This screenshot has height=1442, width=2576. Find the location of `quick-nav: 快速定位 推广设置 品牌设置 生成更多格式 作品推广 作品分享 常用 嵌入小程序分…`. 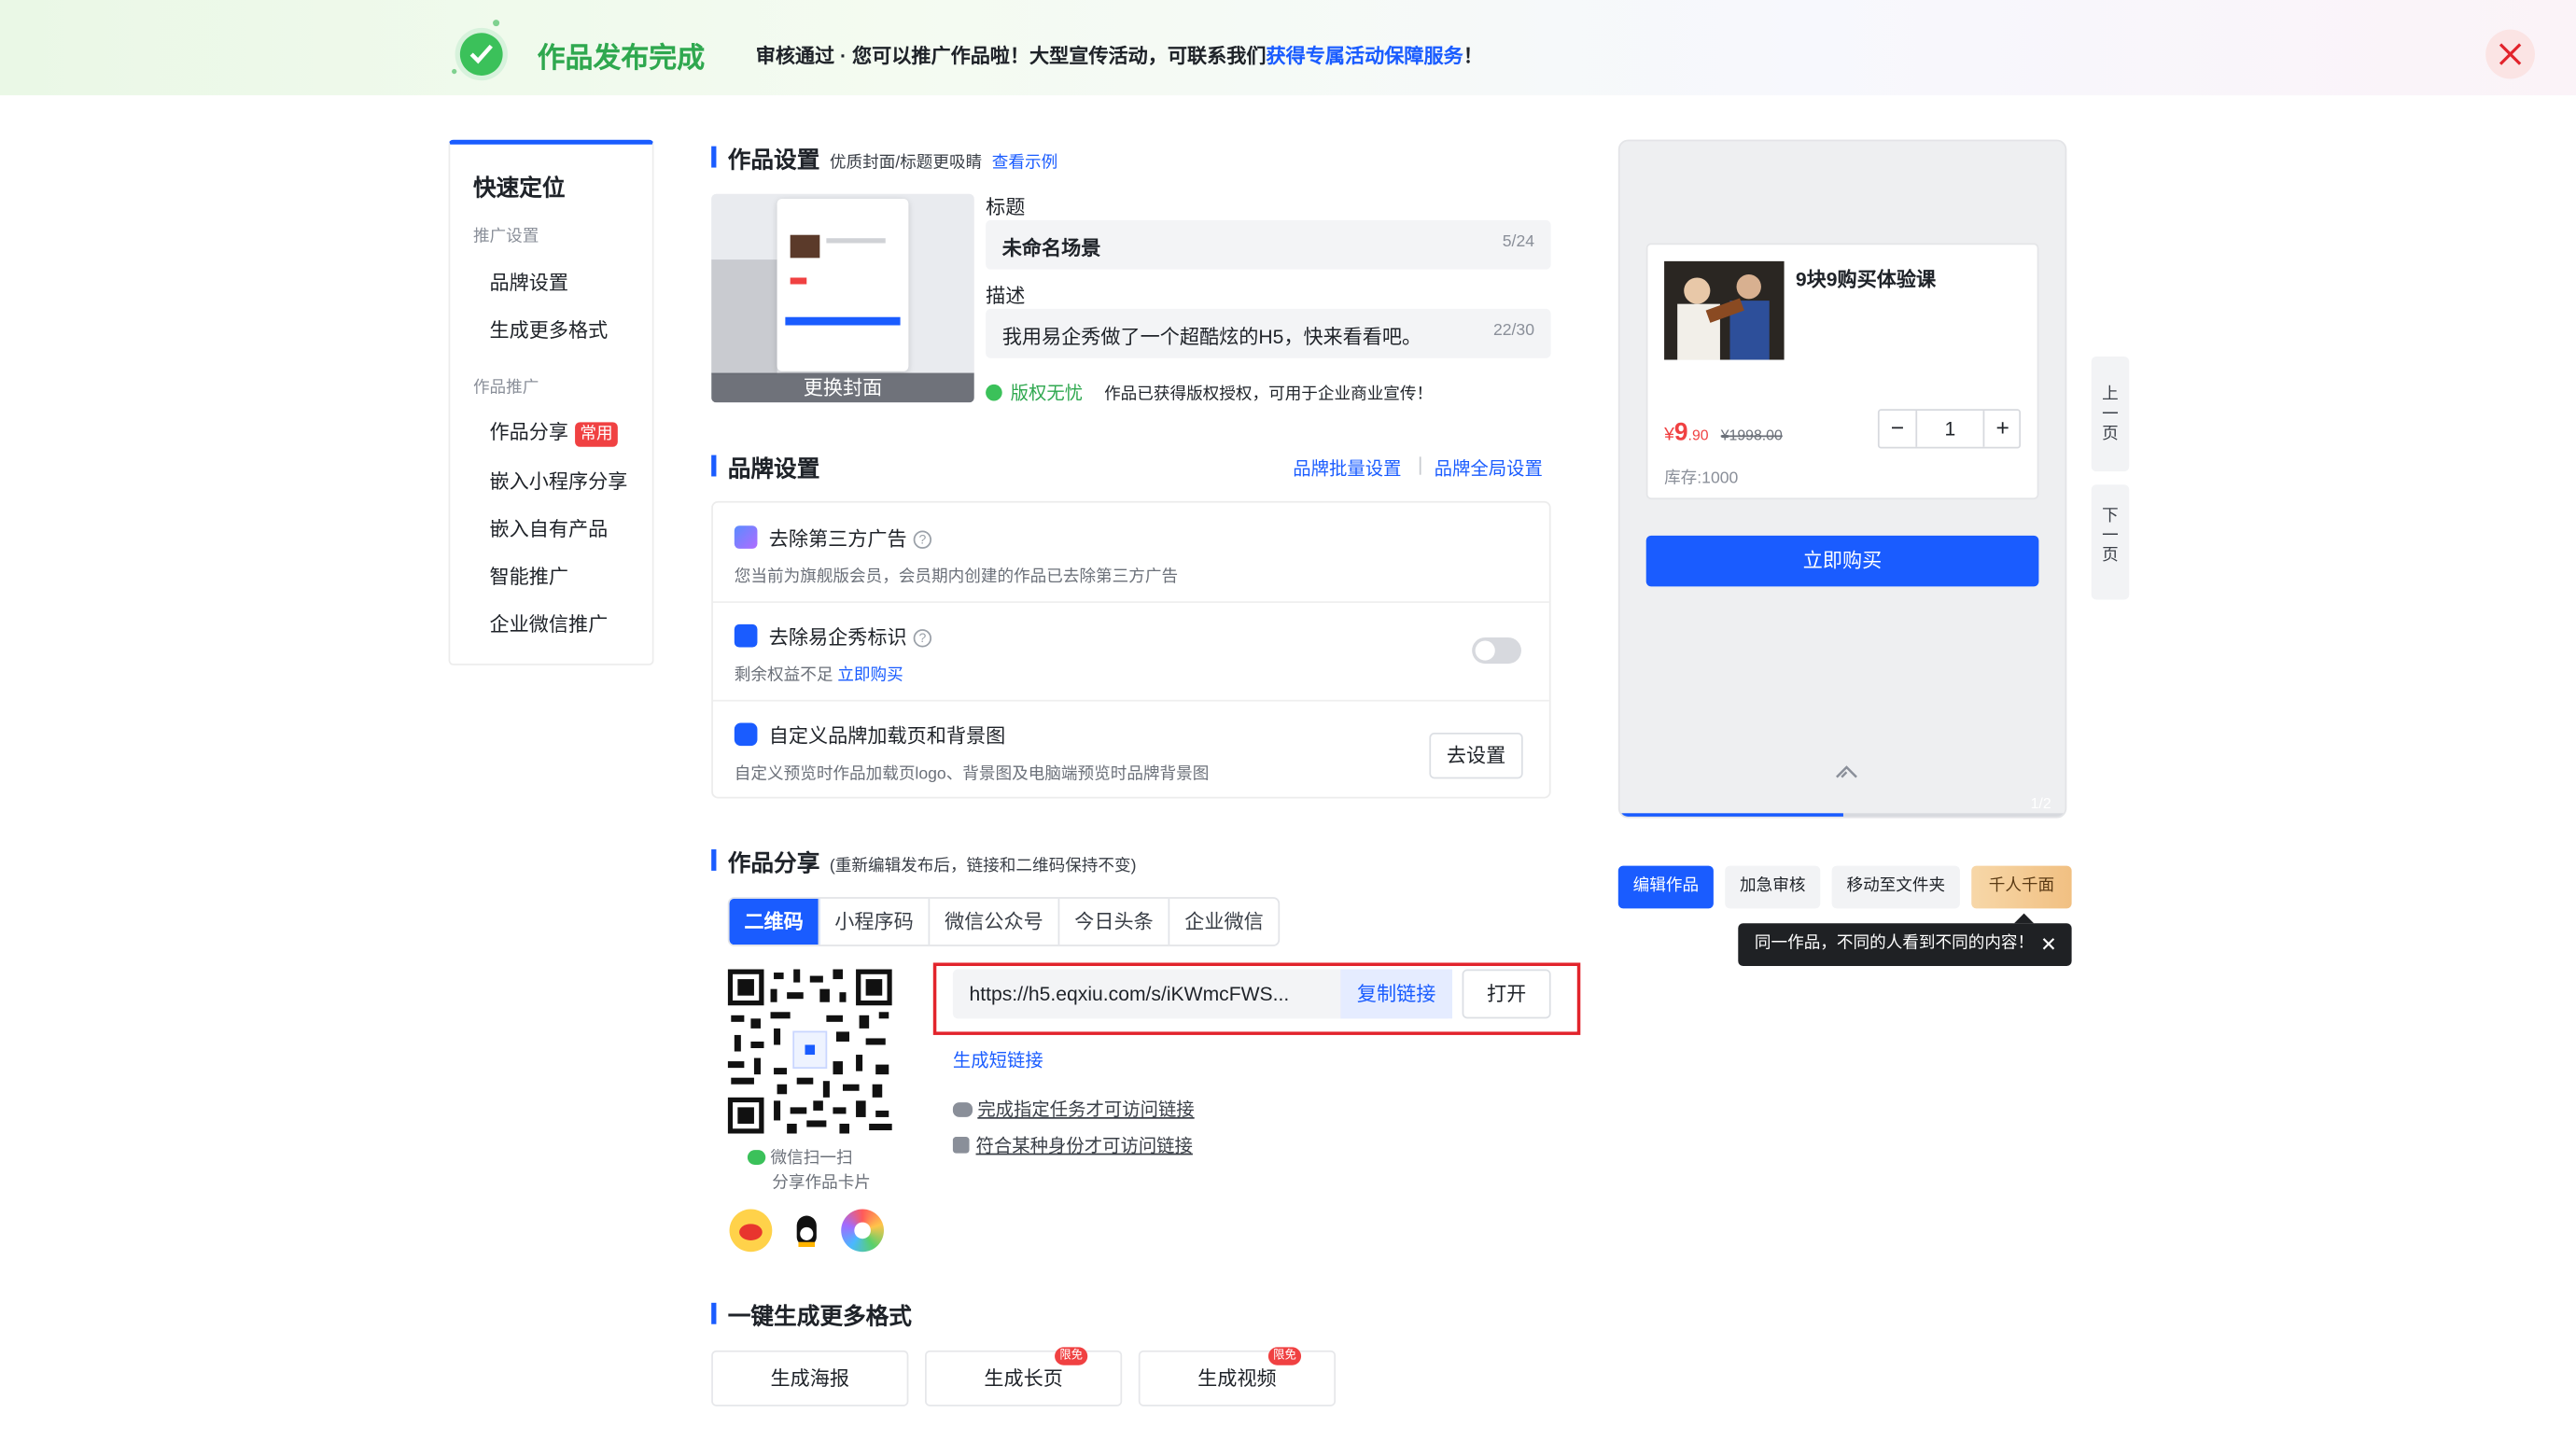

quick-nav: 快速定位 推广设置 品牌设置 生成更多格式 作品推广 作品分享 常用 嵌入小程序分… is located at coordinates (551, 402).